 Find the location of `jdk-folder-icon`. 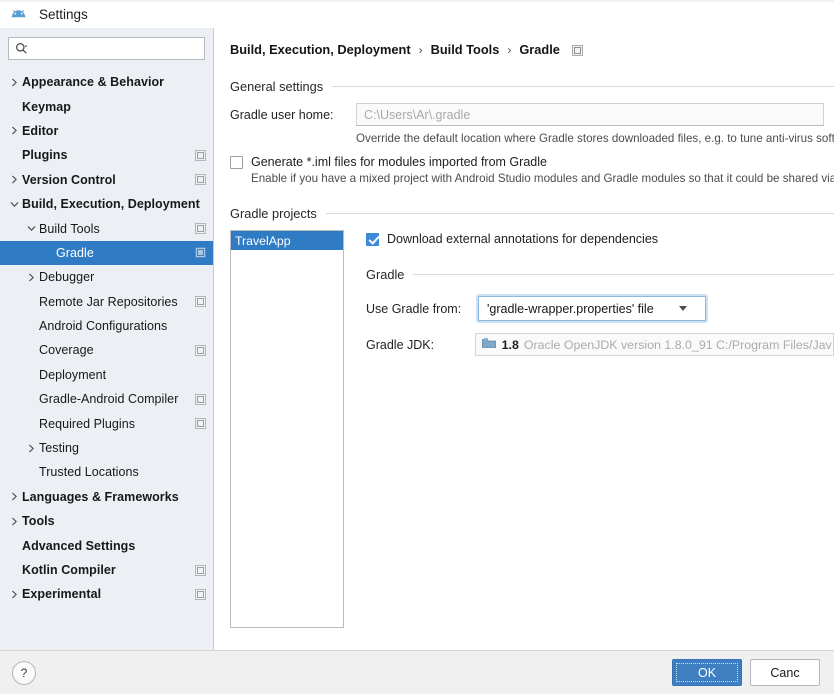

jdk-folder-icon is located at coordinates (488, 344).